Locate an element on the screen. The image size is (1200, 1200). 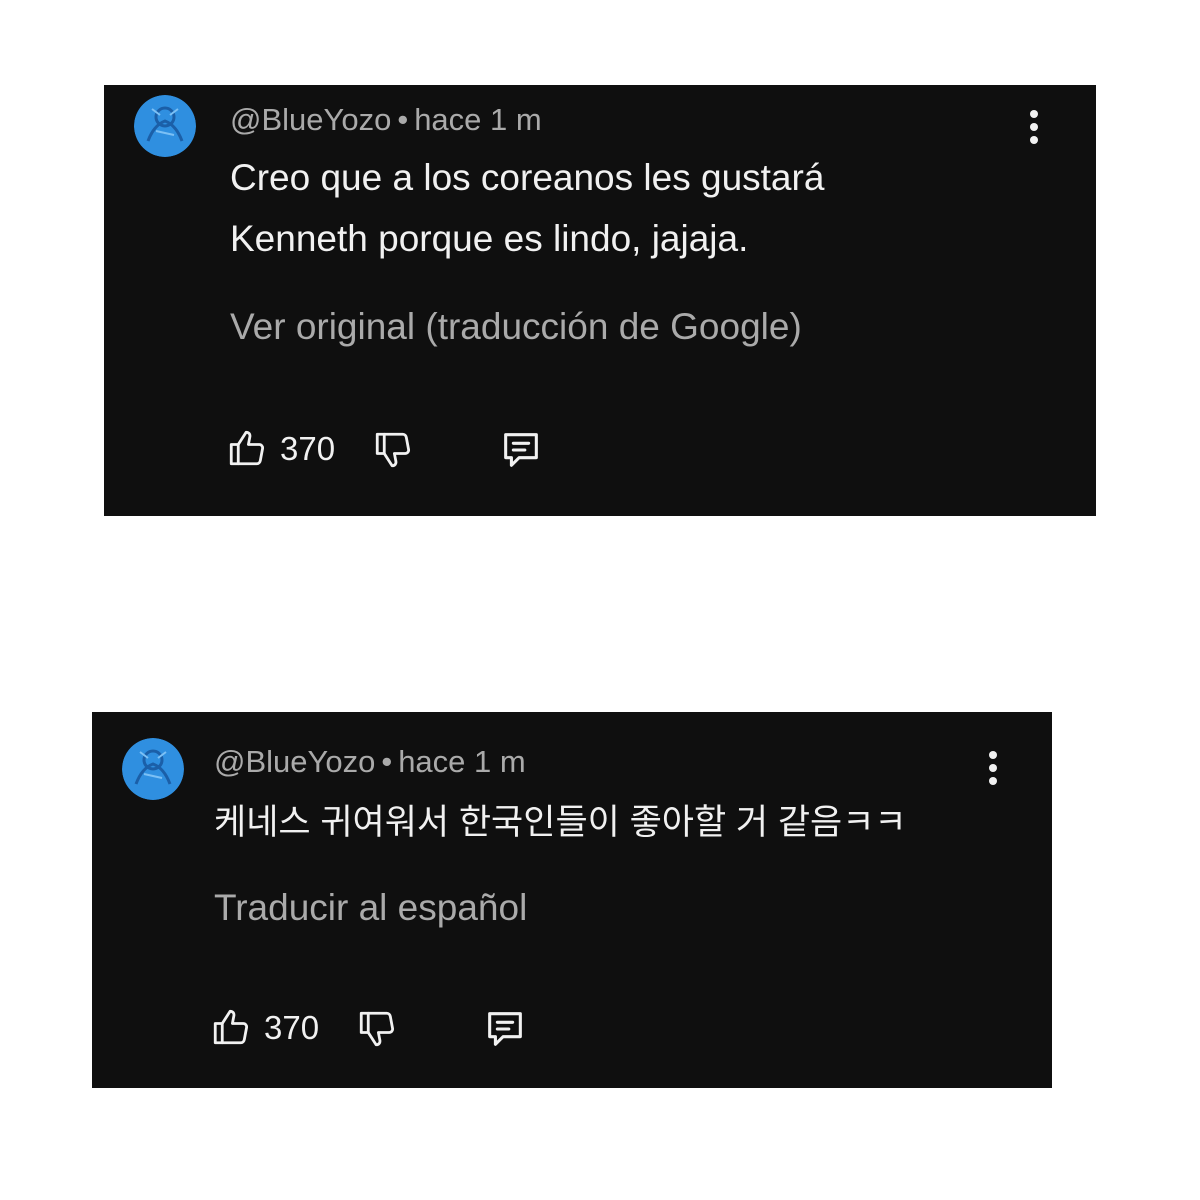
comment-text-line: Kenneth porque es lindo, jajaja. is located at coordinates (489, 238).